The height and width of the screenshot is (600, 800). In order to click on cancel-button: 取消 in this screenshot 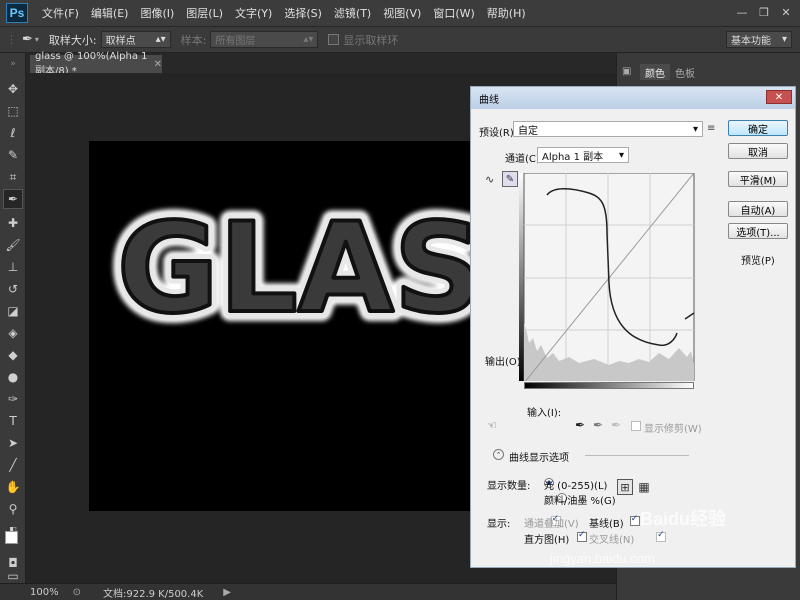, I will do `click(758, 151)`.